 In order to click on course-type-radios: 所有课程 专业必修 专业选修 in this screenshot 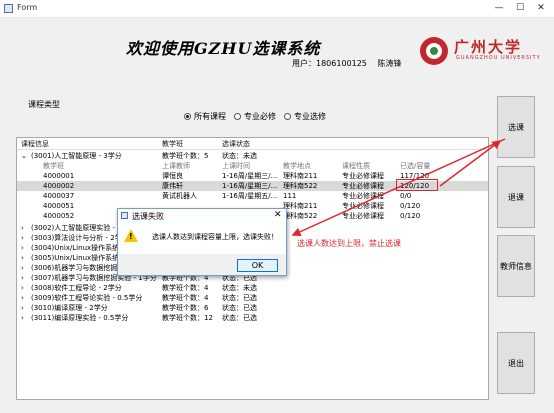, I will do `click(255, 116)`.